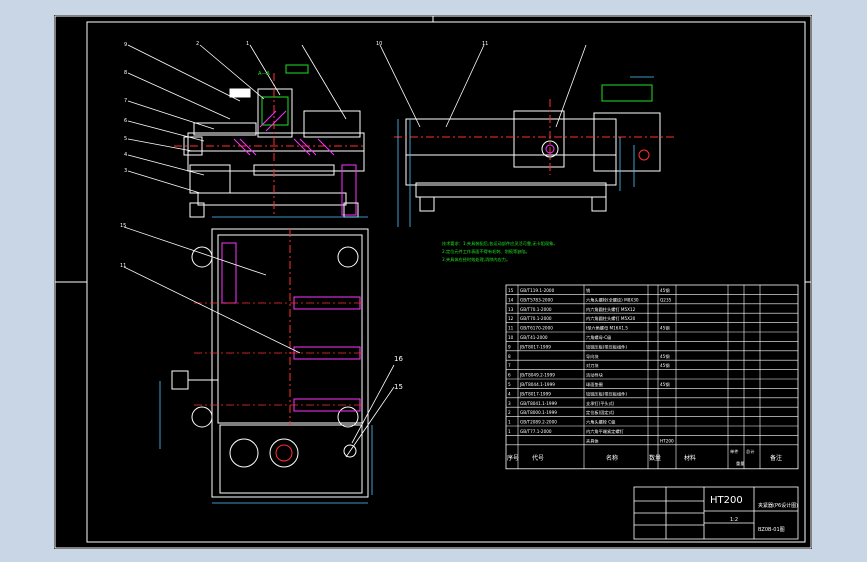 This screenshot has width=867, height=562. What do you see at coordinates (125, 121) in the screenshot?
I see `balloon-6: 6` at bounding box center [125, 121].